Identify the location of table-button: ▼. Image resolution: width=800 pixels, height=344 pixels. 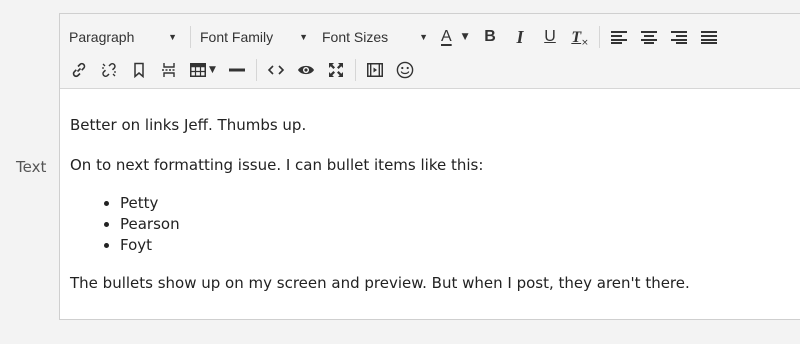
(203, 70).